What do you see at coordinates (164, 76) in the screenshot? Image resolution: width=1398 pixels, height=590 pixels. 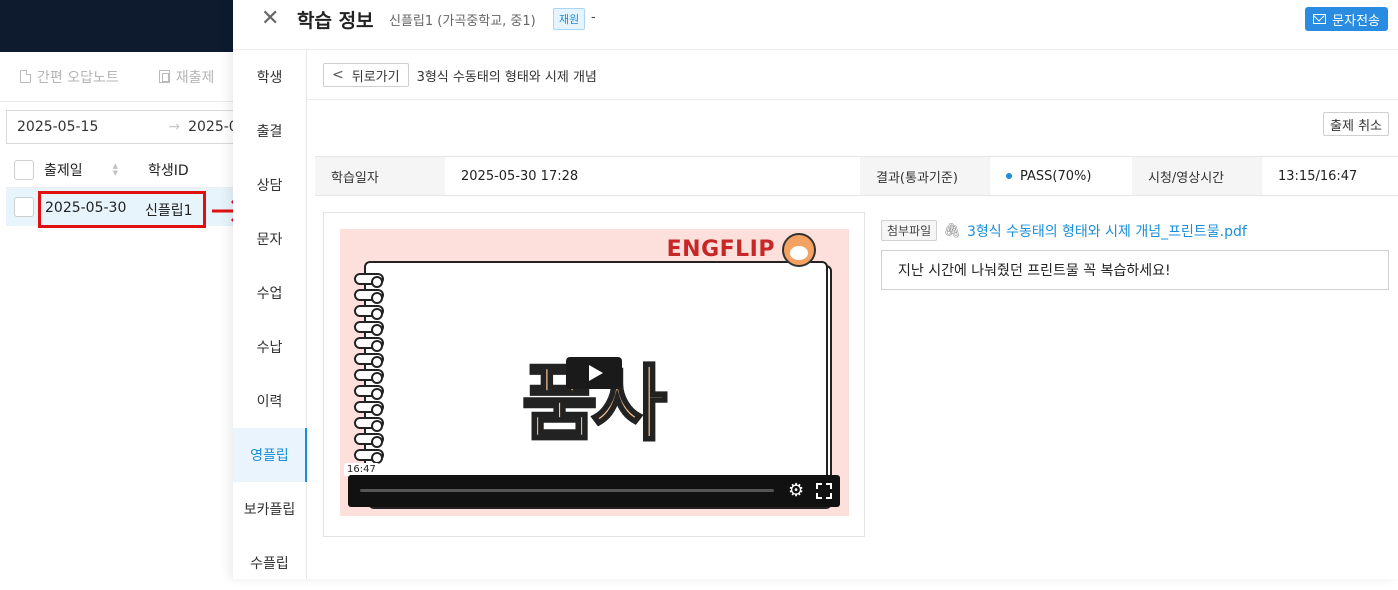 I see `copy-icon` at bounding box center [164, 76].